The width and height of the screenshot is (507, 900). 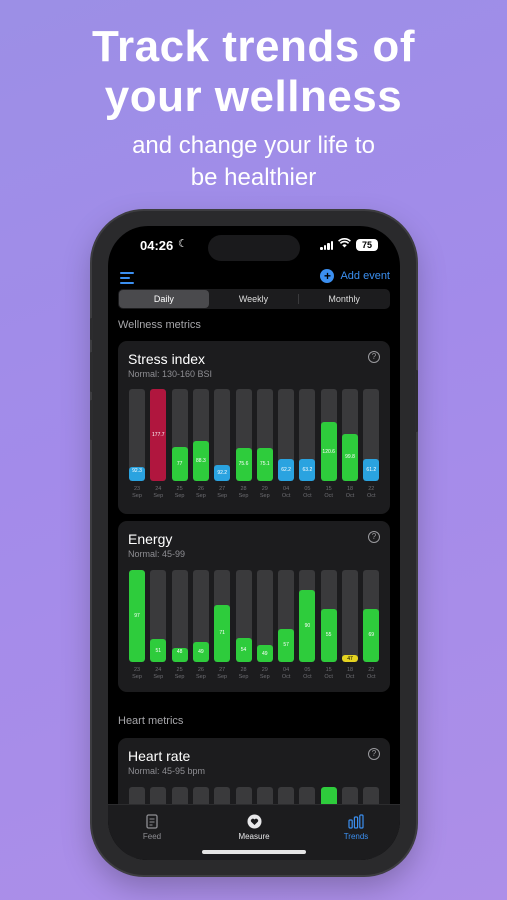 What do you see at coordinates (152, 836) in the screenshot?
I see `tab-feed-label: Feed` at bounding box center [152, 836].